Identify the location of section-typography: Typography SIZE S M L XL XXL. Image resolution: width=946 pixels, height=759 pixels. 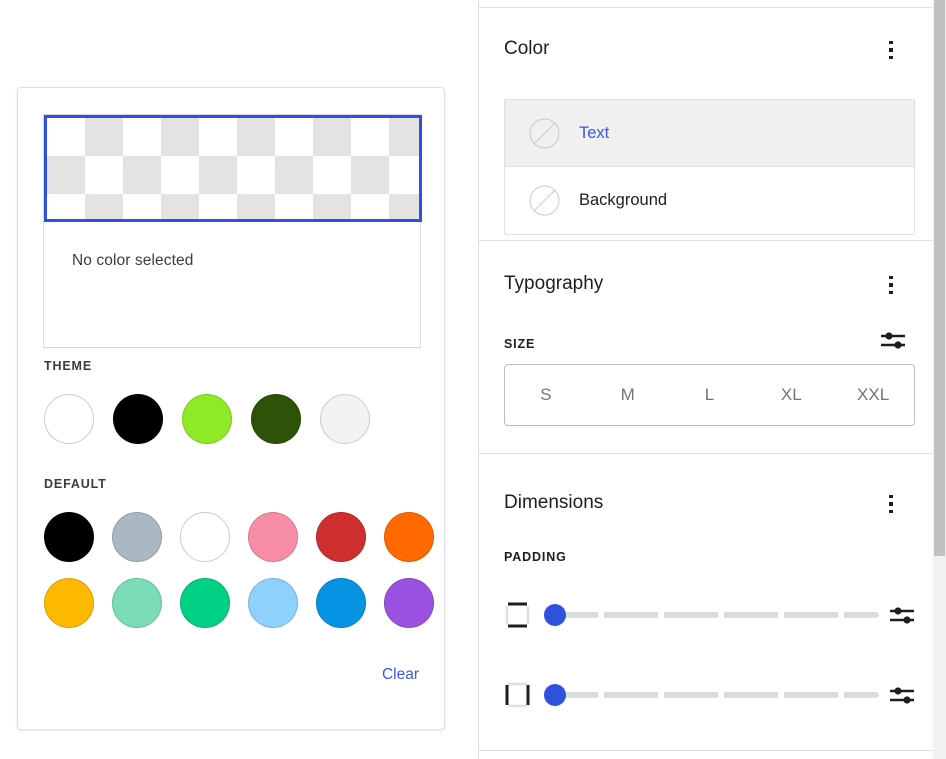
(706, 347).